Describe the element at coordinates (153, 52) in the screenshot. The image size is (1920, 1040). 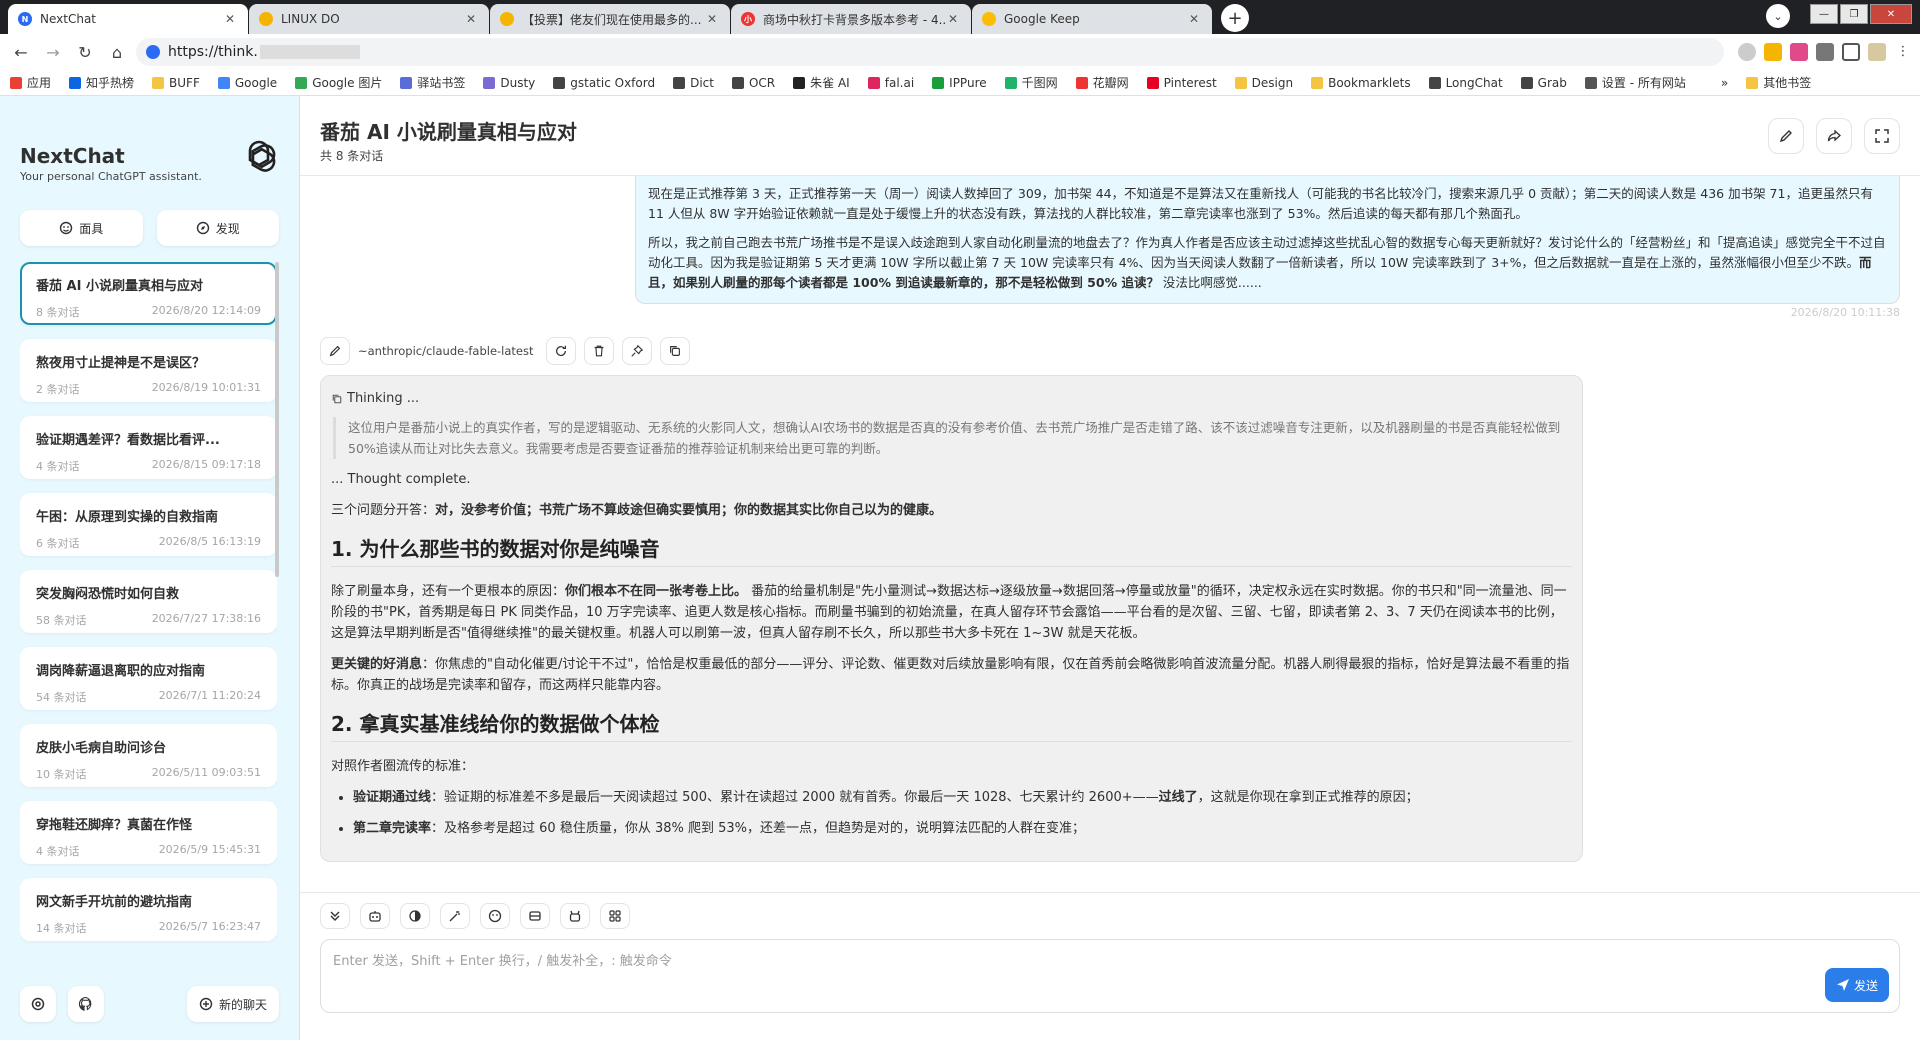
I see `site-info-icon` at that location.